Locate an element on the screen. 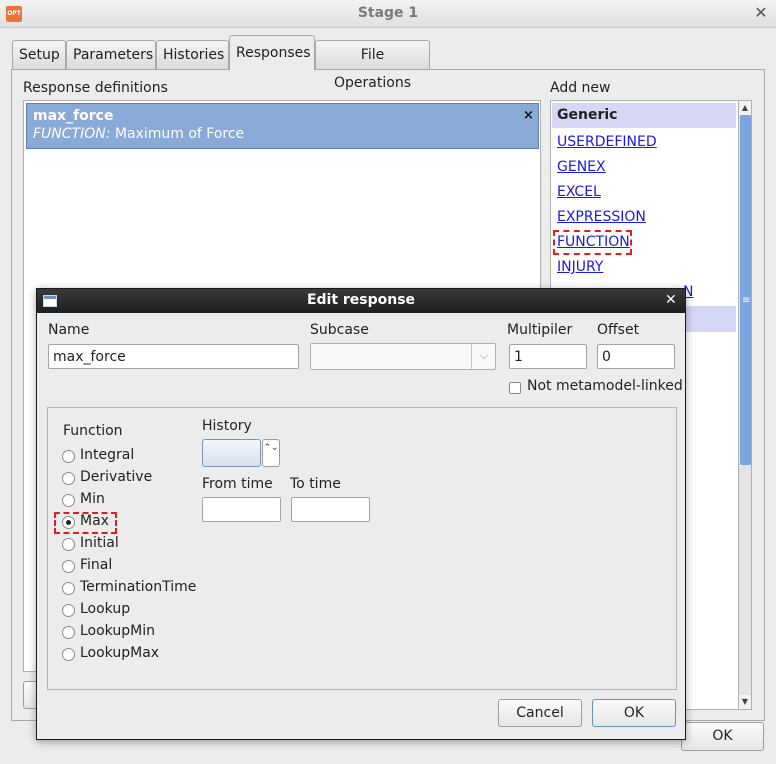 Image resolution: width=776 pixels, height=764 pixels. radio-derivative is located at coordinates (68, 478).